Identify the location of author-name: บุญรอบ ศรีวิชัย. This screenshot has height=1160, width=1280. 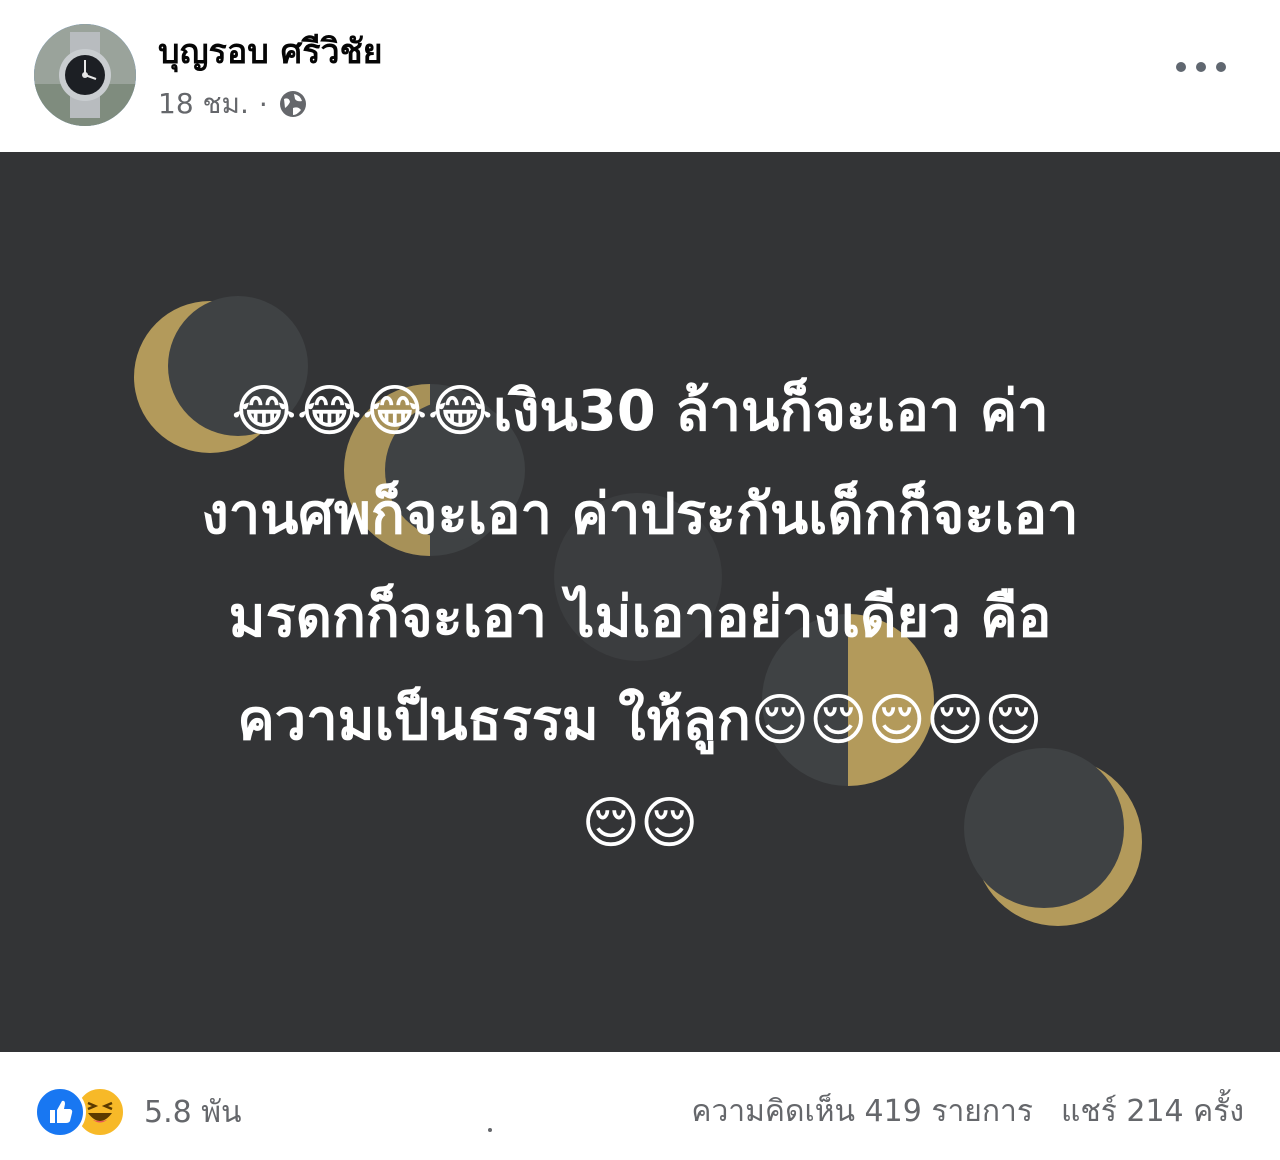
(270, 51).